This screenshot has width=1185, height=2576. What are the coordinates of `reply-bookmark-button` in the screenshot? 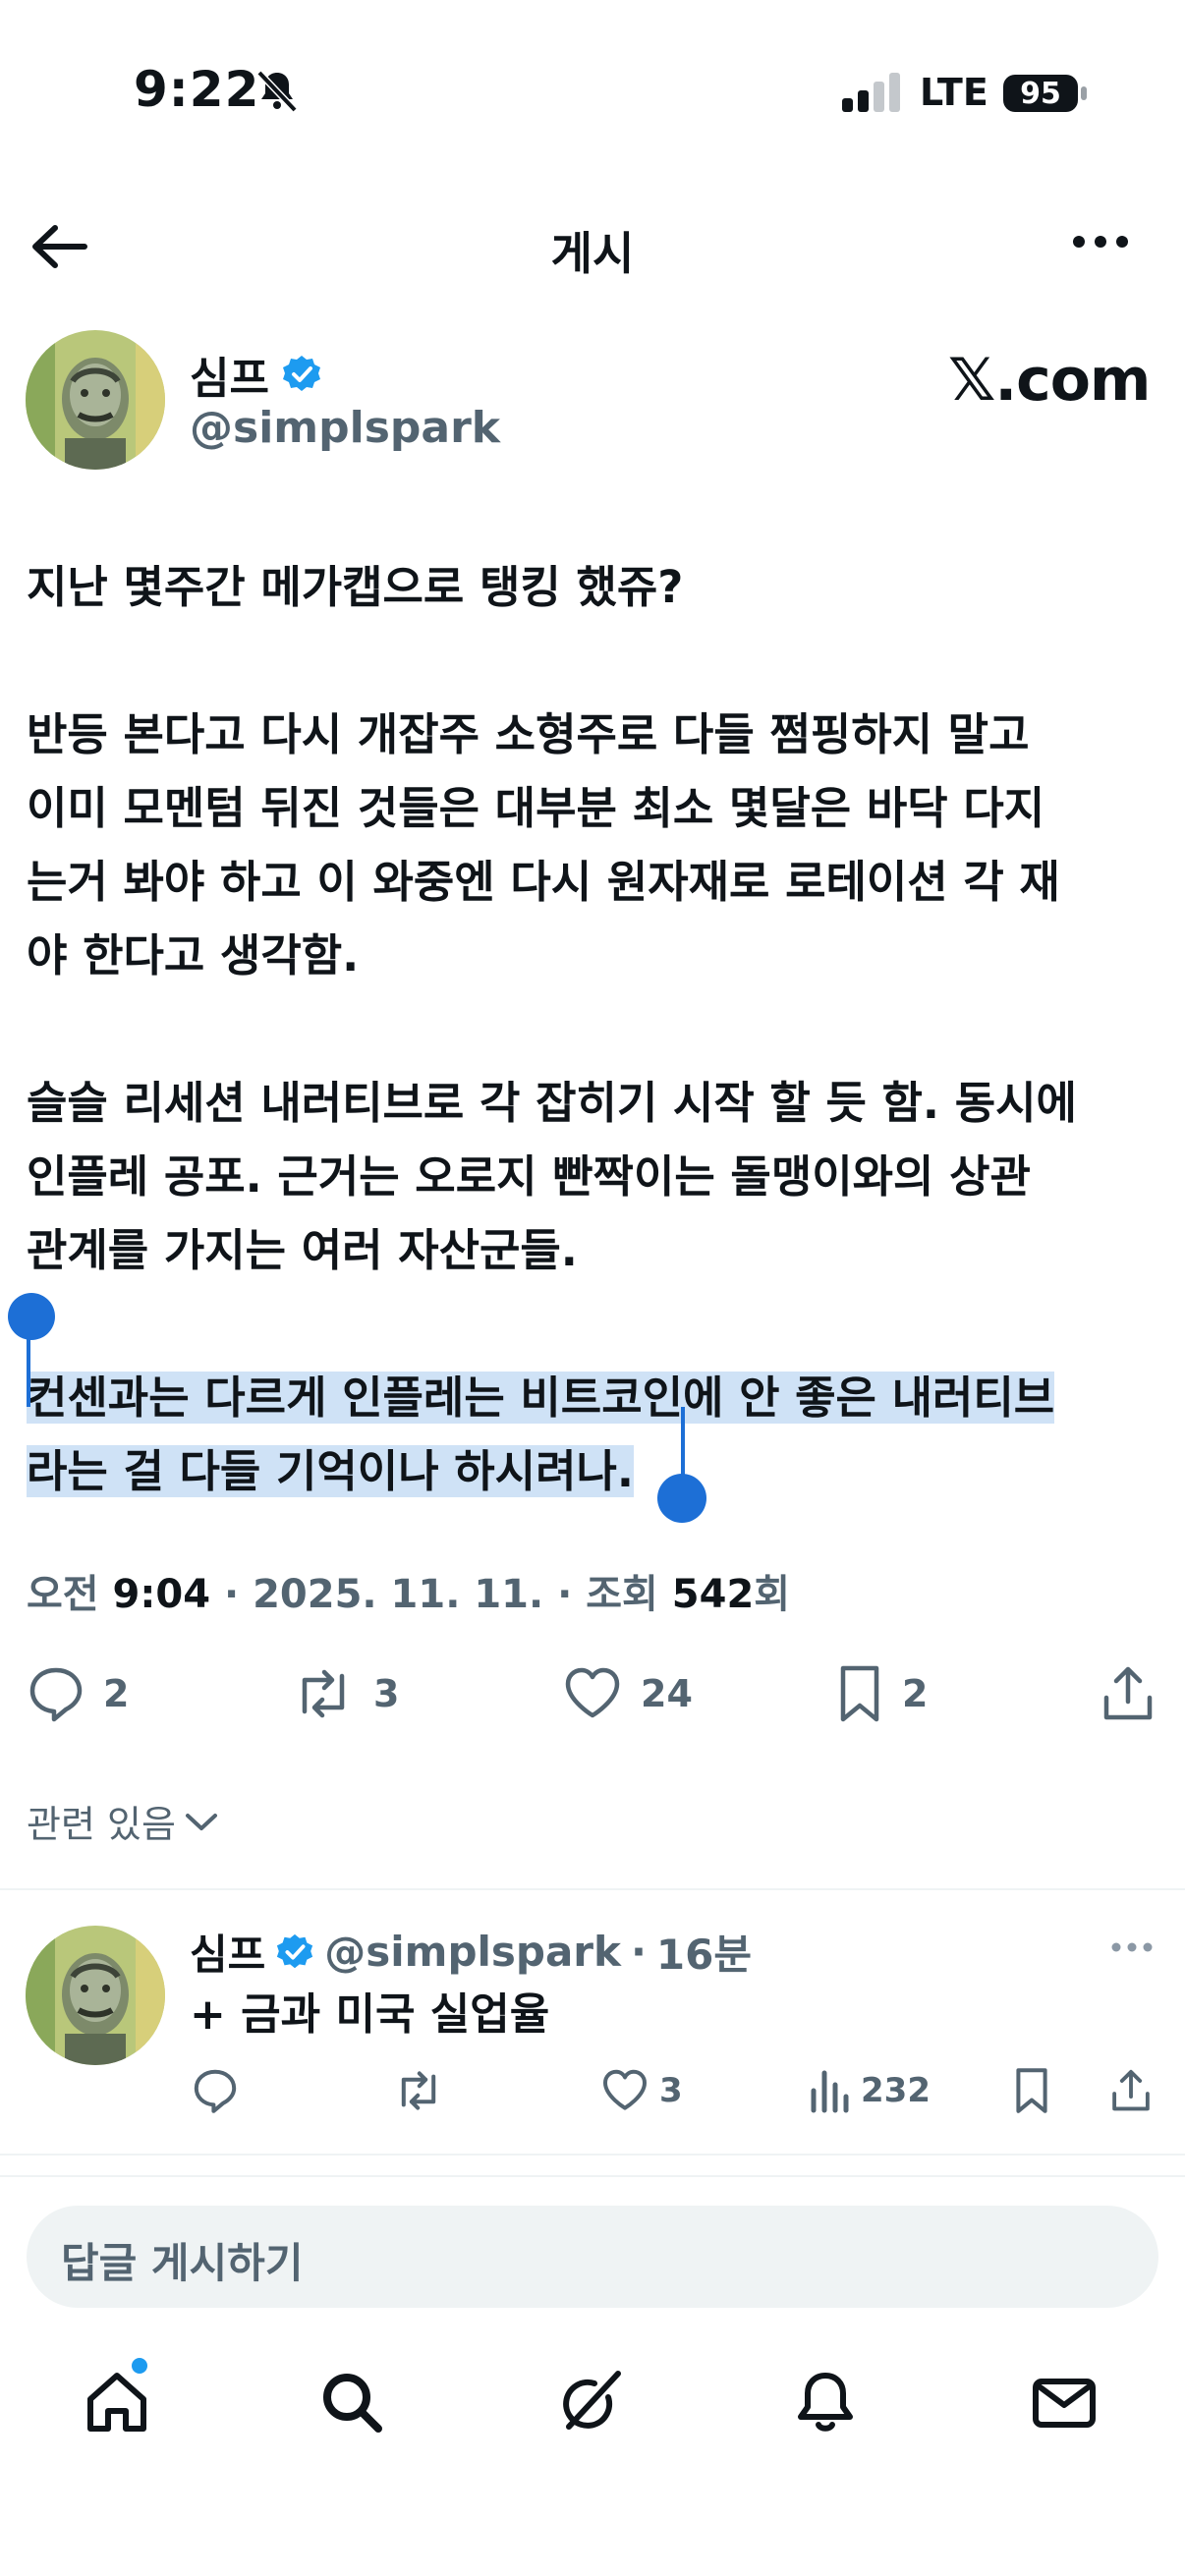 It's located at (1031, 2090).